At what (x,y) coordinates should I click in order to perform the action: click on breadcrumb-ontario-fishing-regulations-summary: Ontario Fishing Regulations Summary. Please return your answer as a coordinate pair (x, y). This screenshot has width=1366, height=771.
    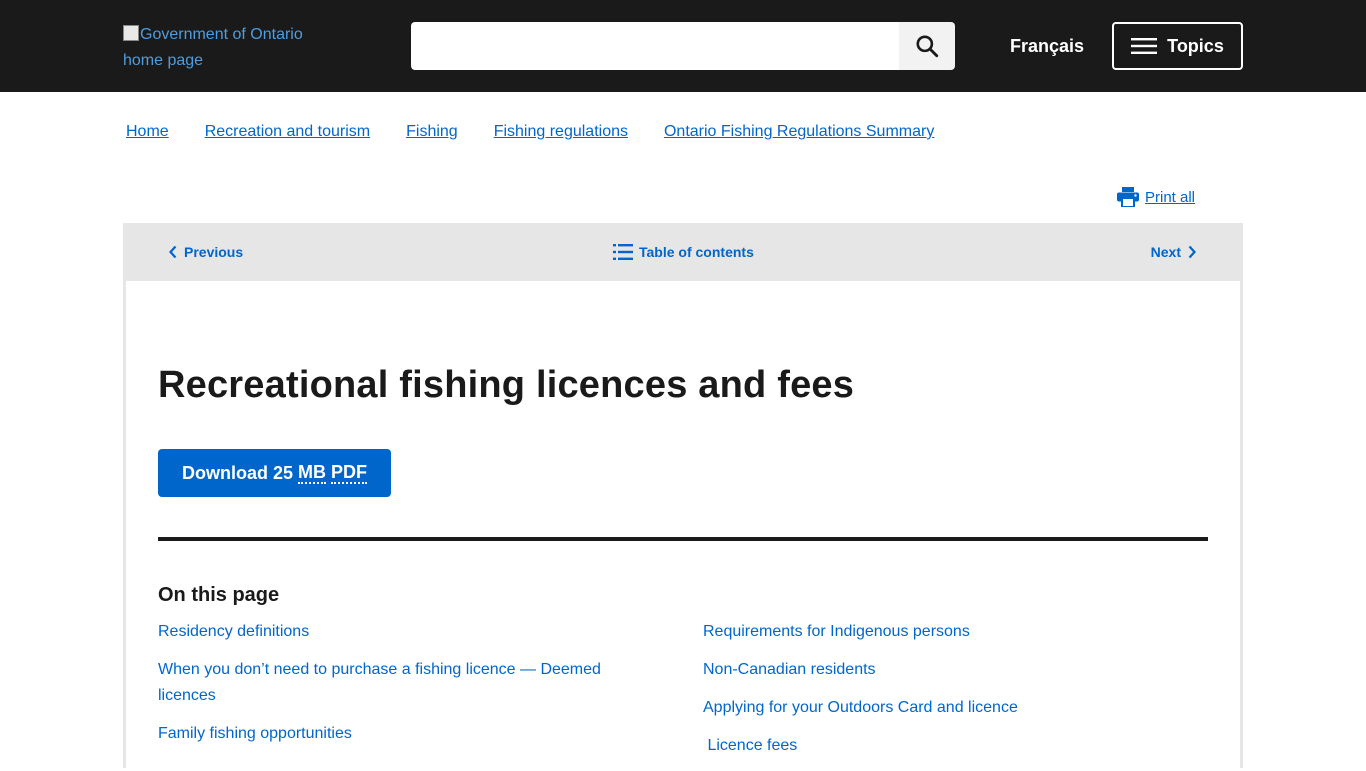
    Looking at the image, I should click on (799, 132).